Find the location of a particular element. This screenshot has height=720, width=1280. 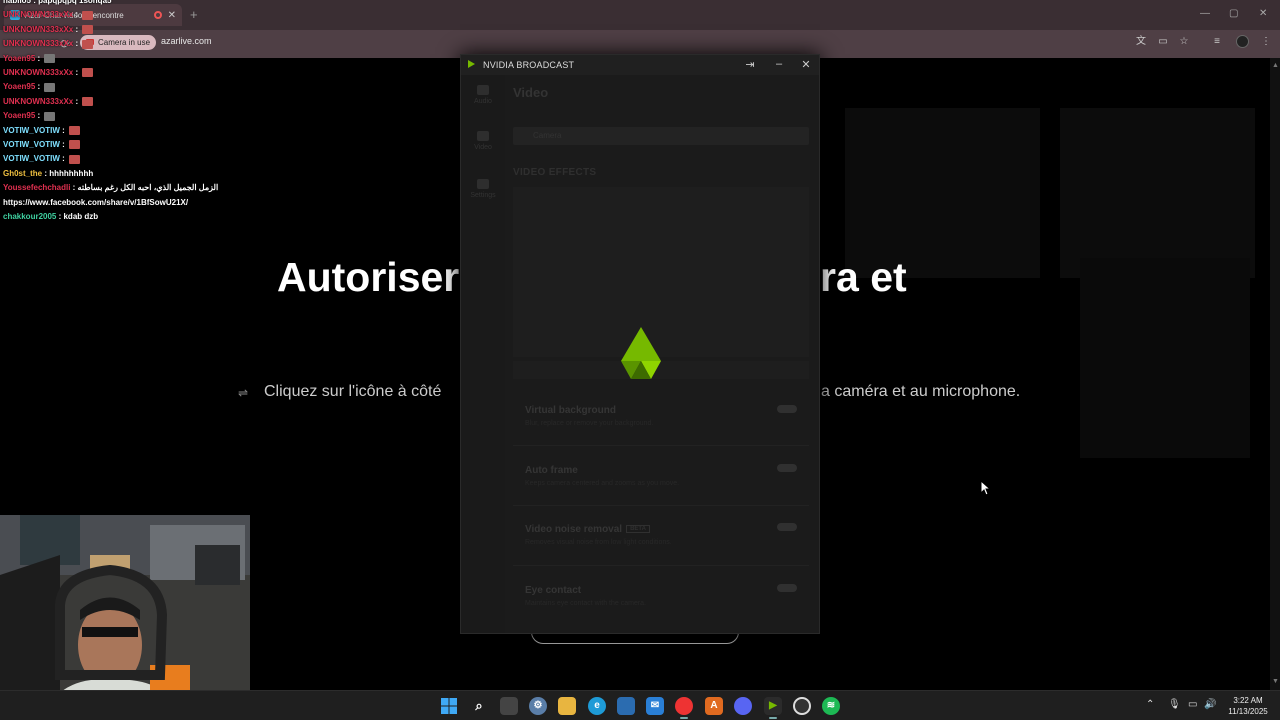

chat-username: Gh0st_the is located at coordinates (23, 173).